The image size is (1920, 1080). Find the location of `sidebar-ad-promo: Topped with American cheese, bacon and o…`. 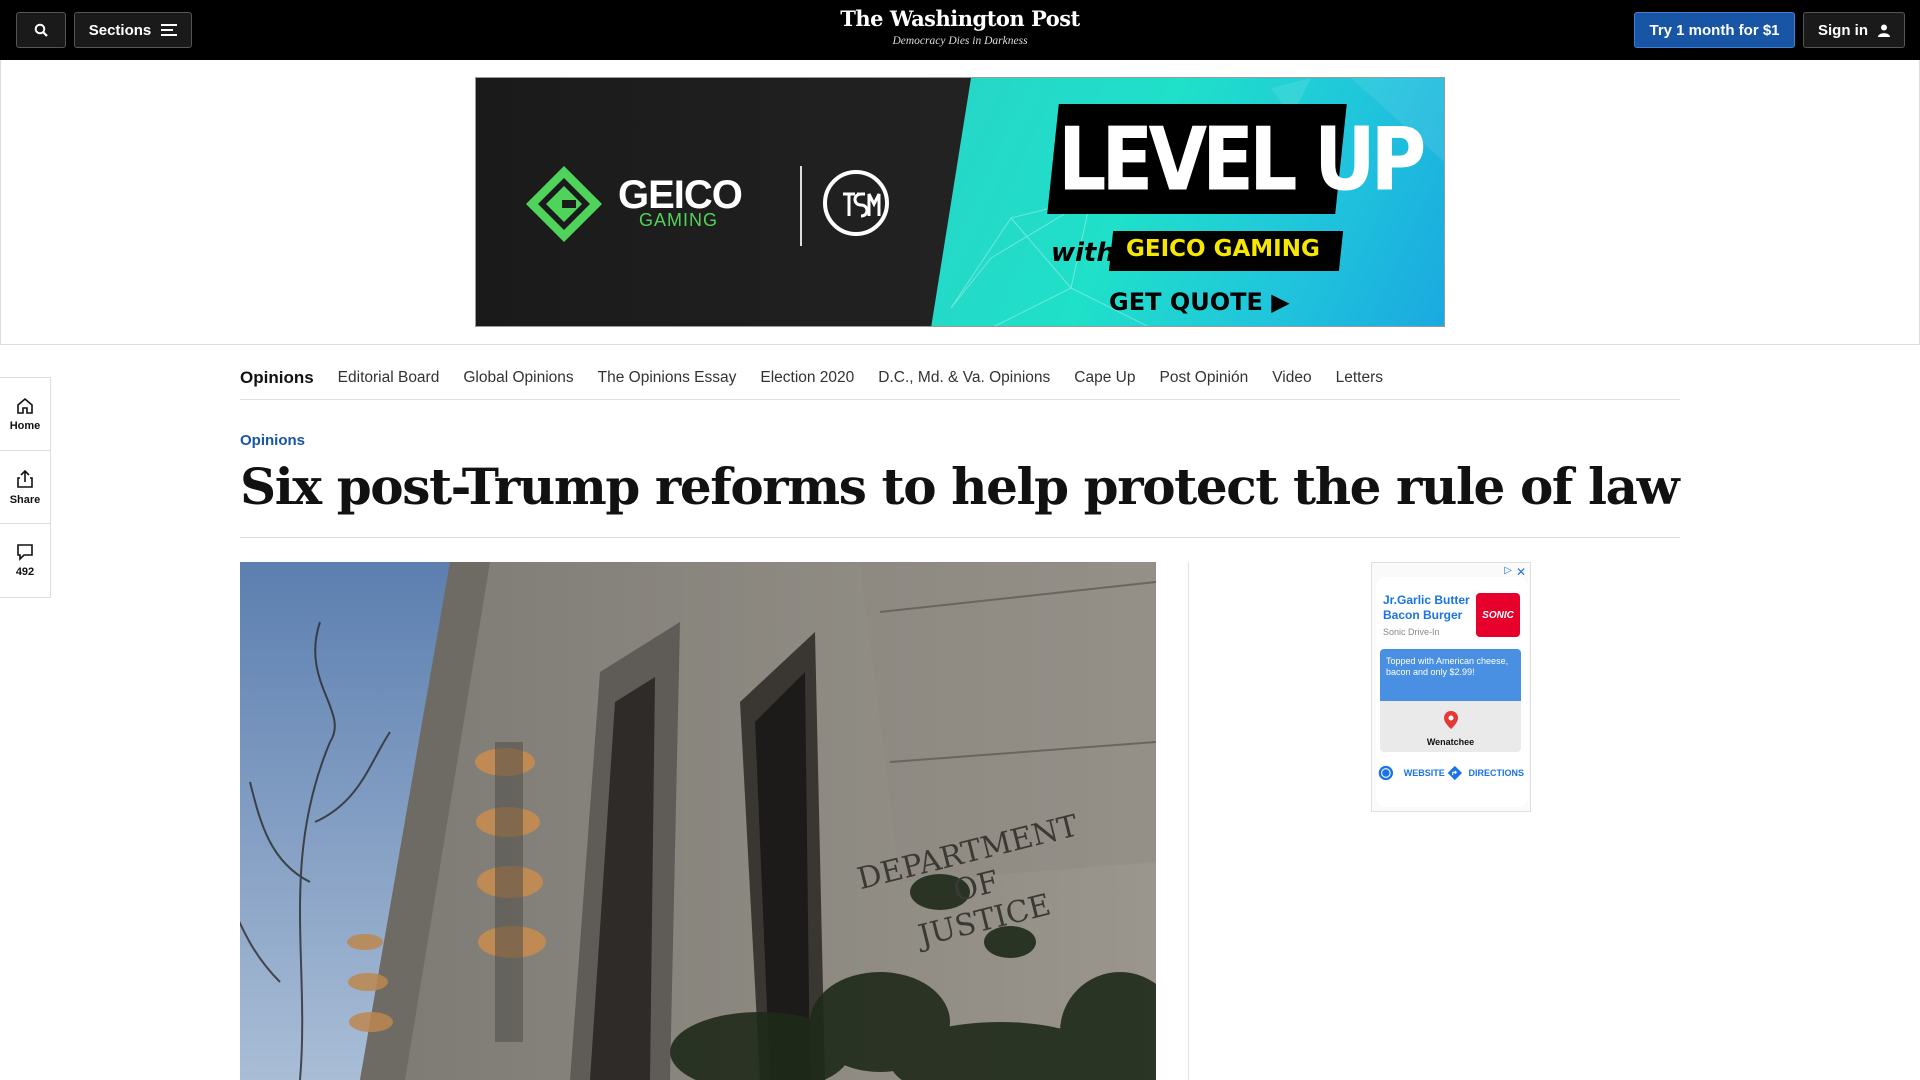

sidebar-ad-promo: Topped with American cheese, bacon and o… is located at coordinates (1450, 675).